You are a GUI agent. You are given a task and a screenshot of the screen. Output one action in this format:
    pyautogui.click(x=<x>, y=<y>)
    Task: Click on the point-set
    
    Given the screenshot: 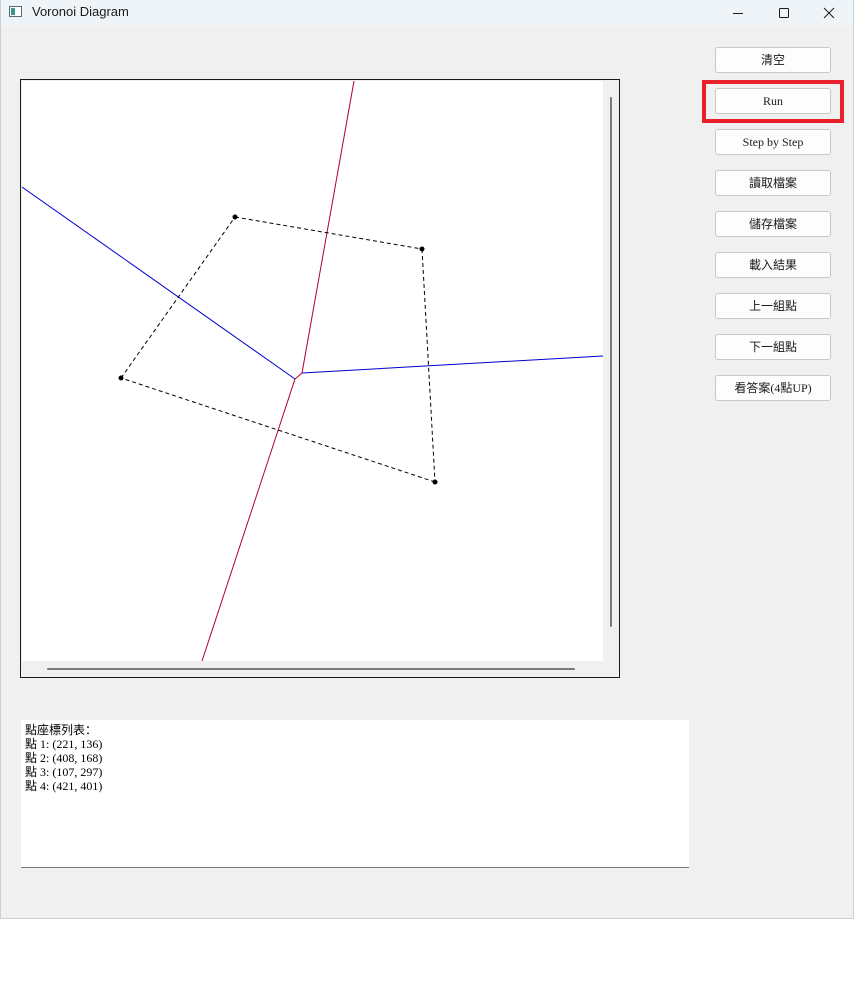 What is the action you would take?
    pyautogui.click(x=278, y=349)
    